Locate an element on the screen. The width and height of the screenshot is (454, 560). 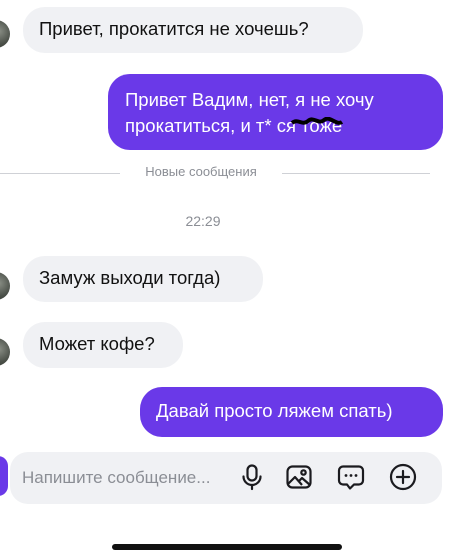
message-text: Давай просто ляжем спать) is located at coordinates (274, 410).